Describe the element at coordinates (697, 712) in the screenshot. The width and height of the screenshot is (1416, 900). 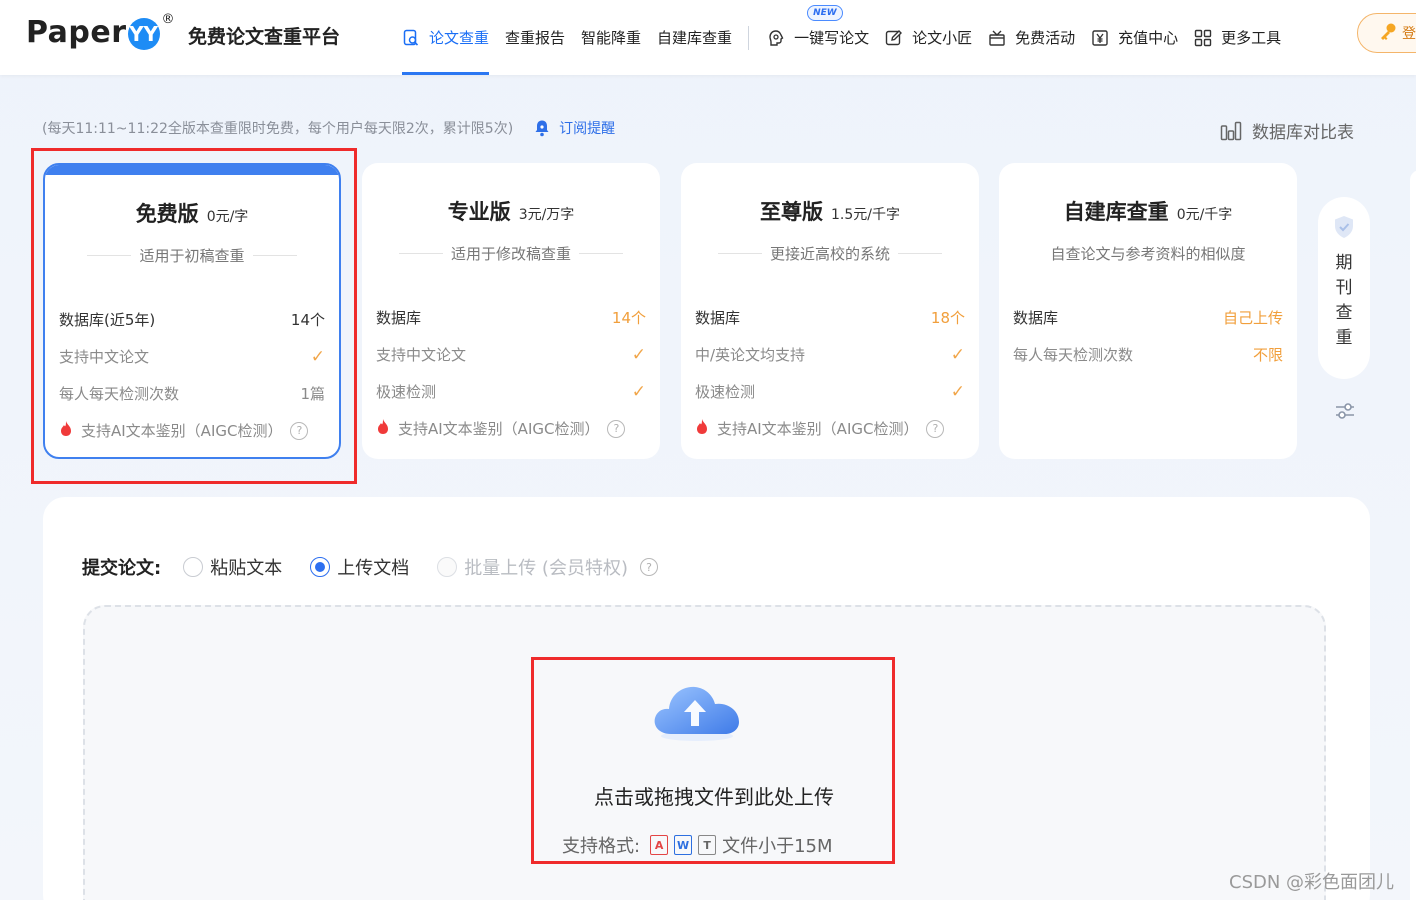
I see `cloud-upload-icon` at that location.